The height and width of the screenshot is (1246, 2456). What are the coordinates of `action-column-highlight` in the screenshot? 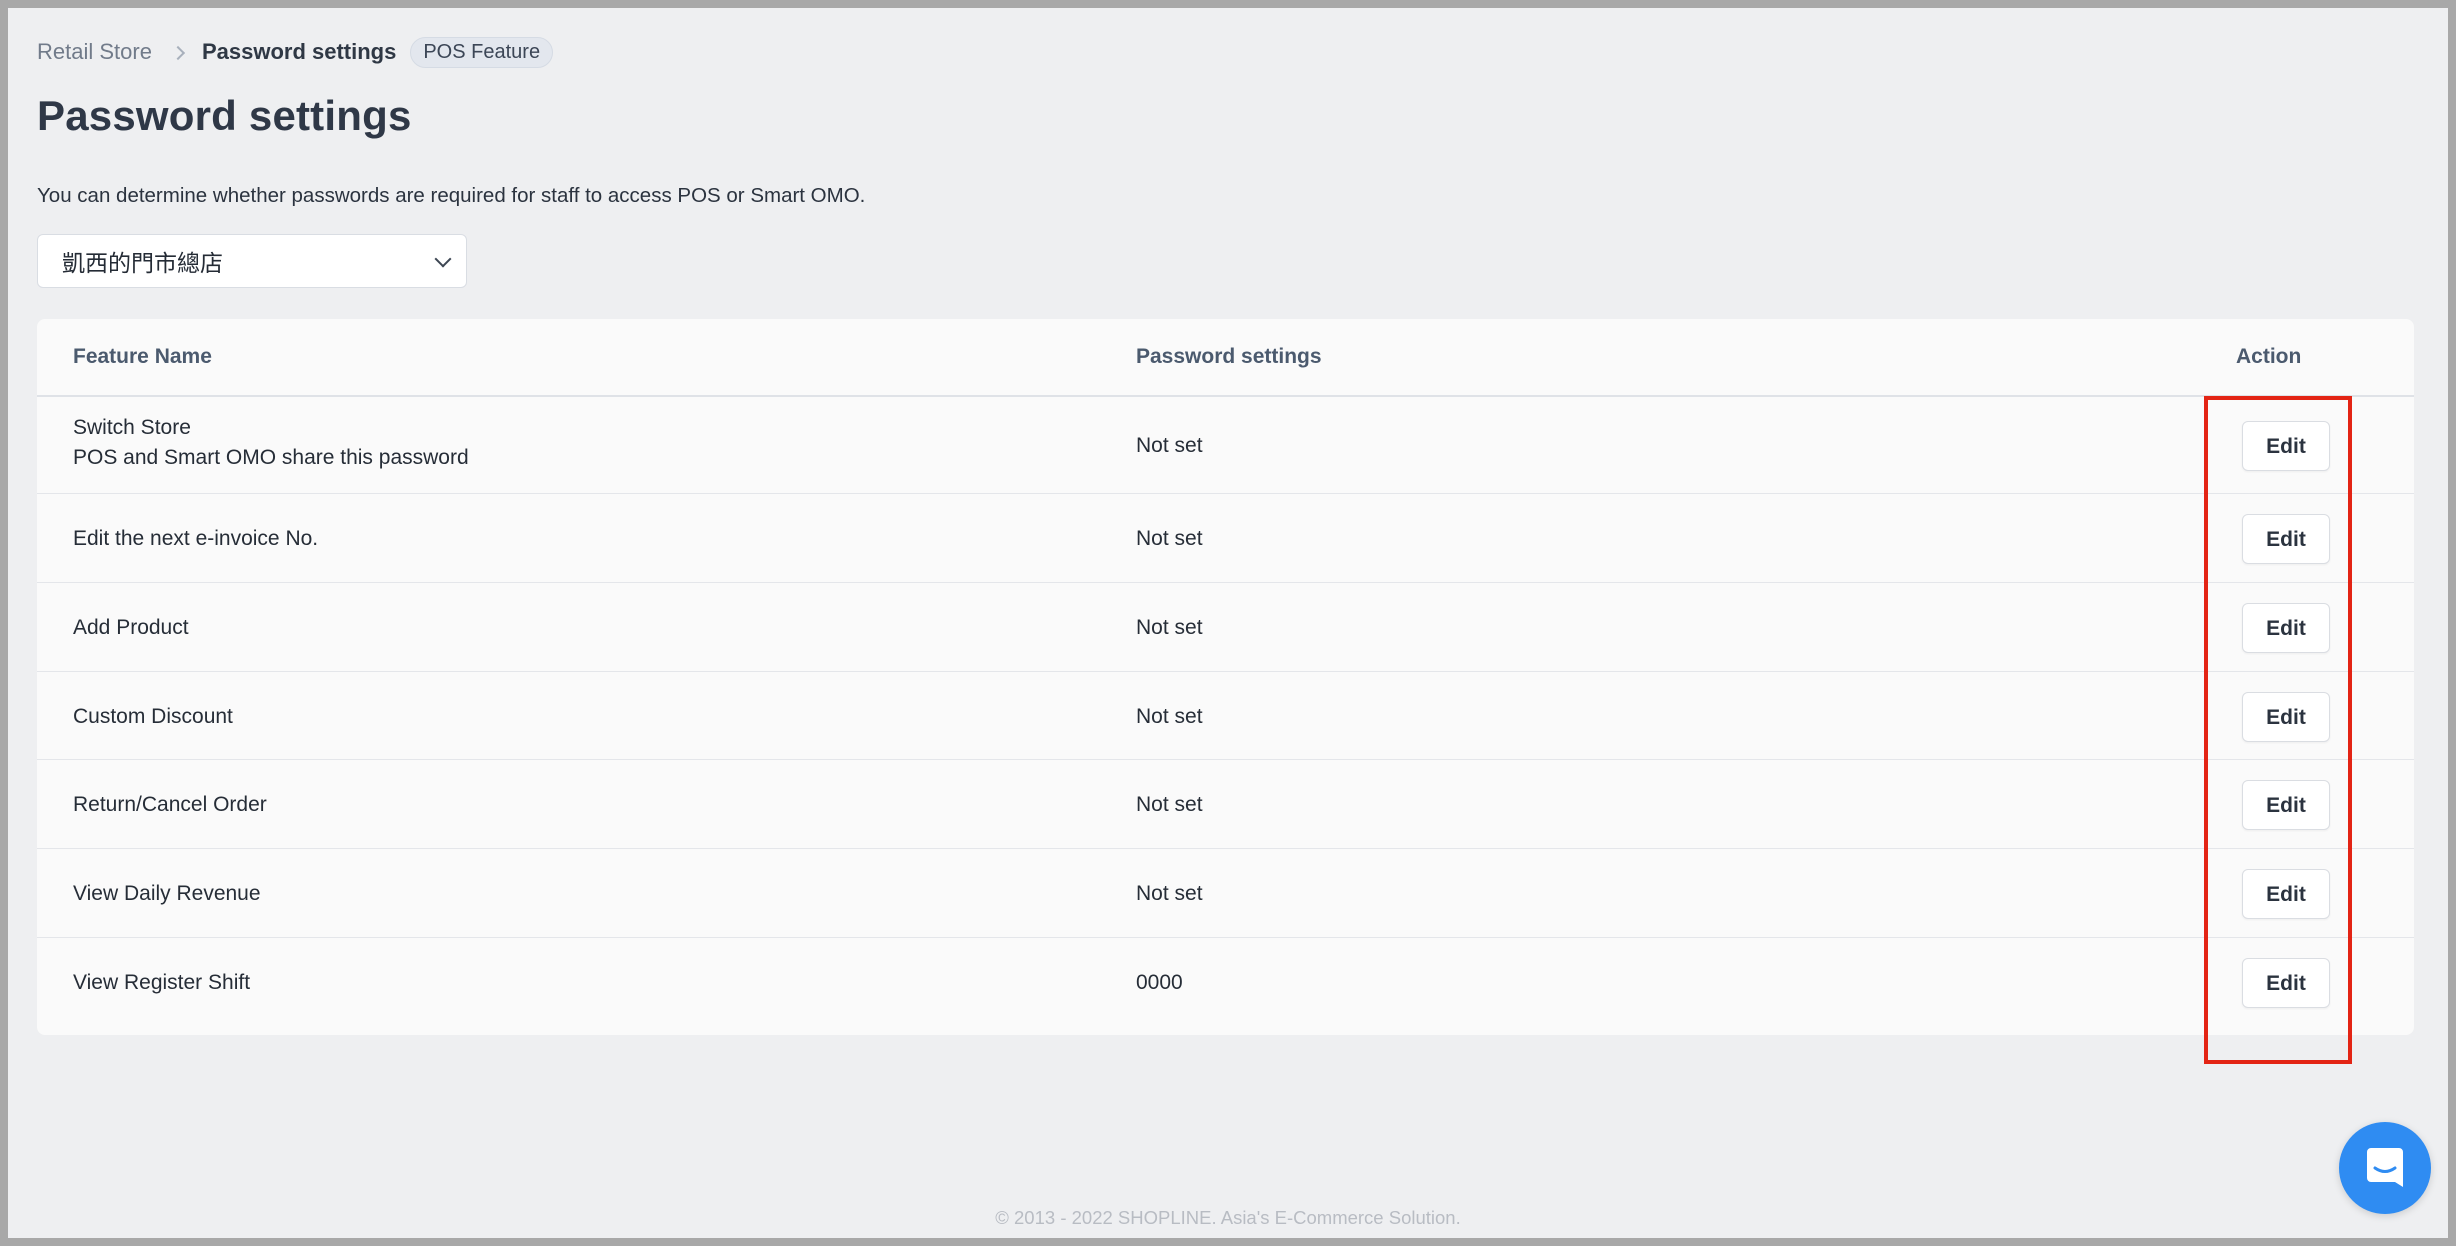 It's located at (2278, 730).